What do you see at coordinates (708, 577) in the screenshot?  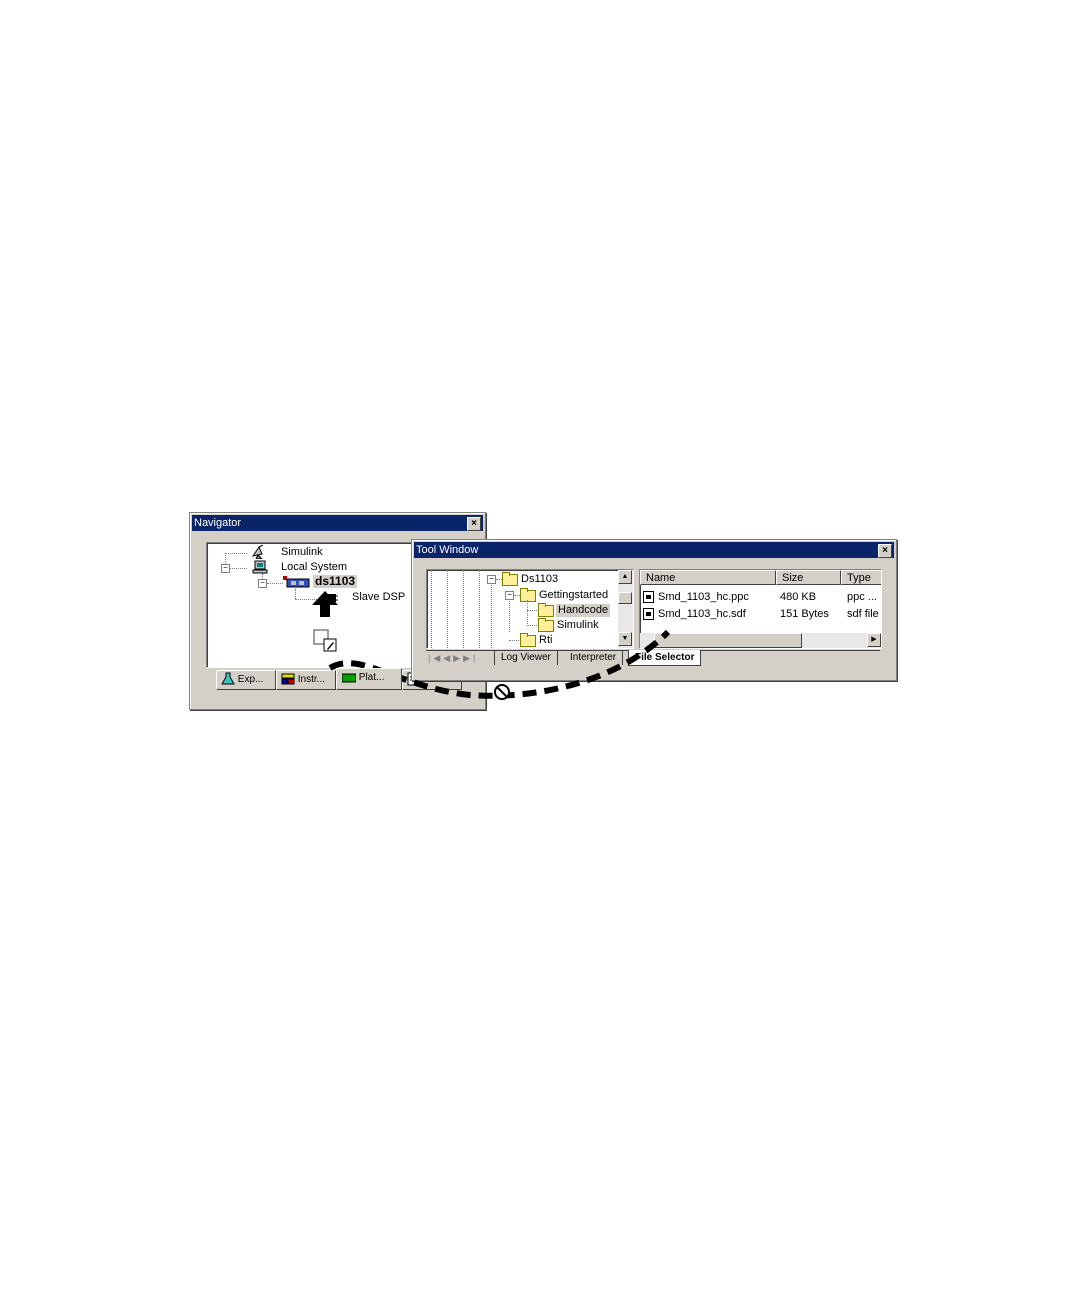 I see `column-header-name: Name` at bounding box center [708, 577].